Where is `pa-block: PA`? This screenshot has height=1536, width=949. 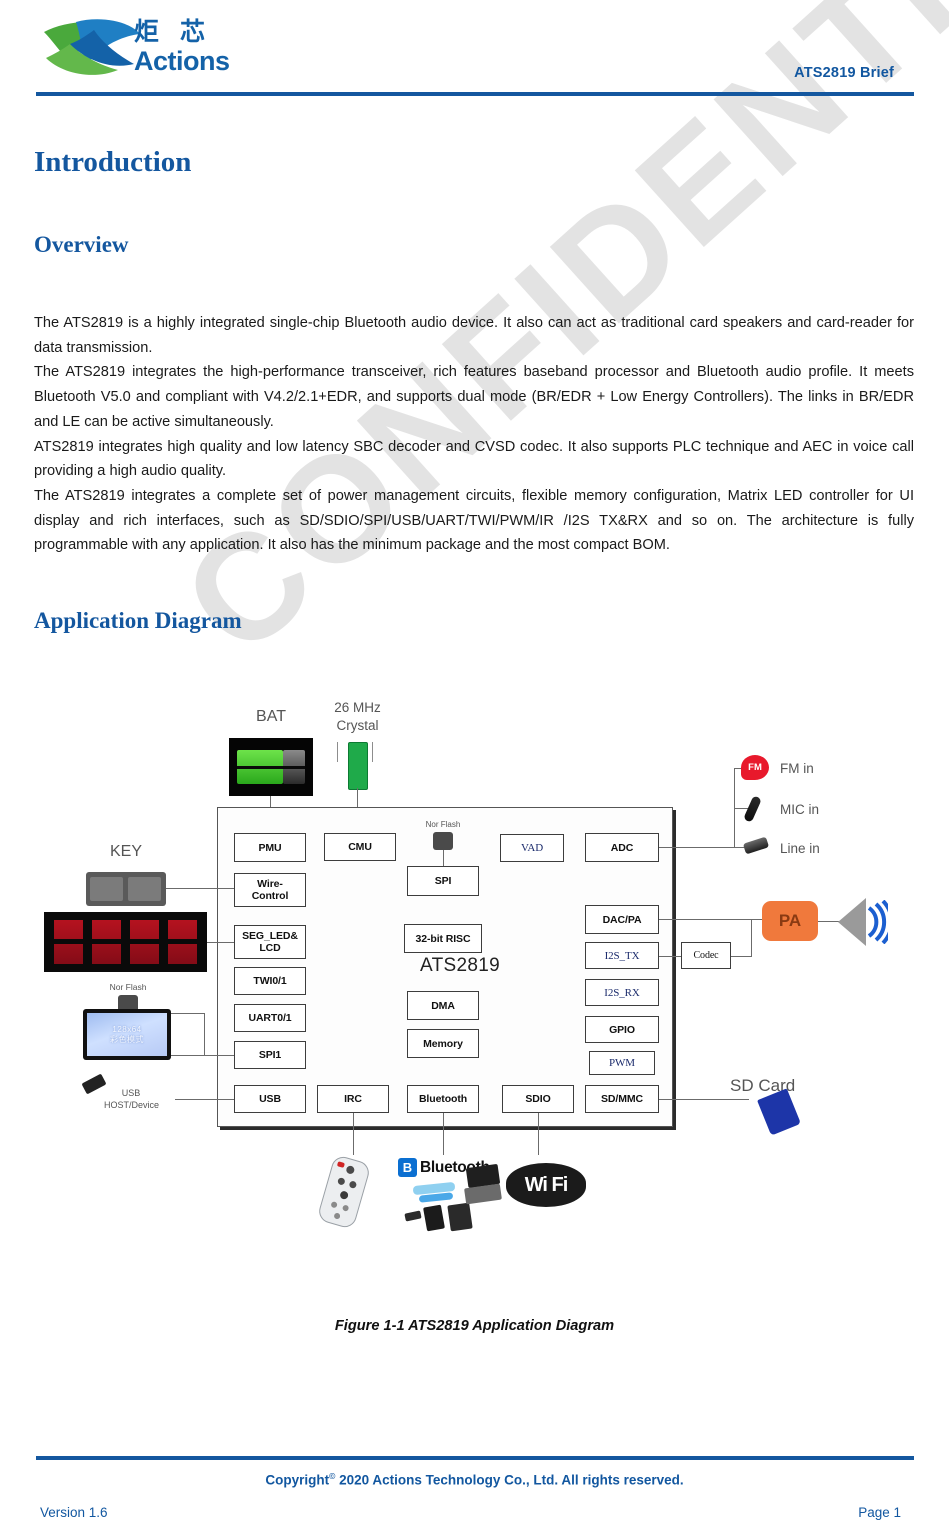
pa-block: PA is located at coordinates (790, 921).